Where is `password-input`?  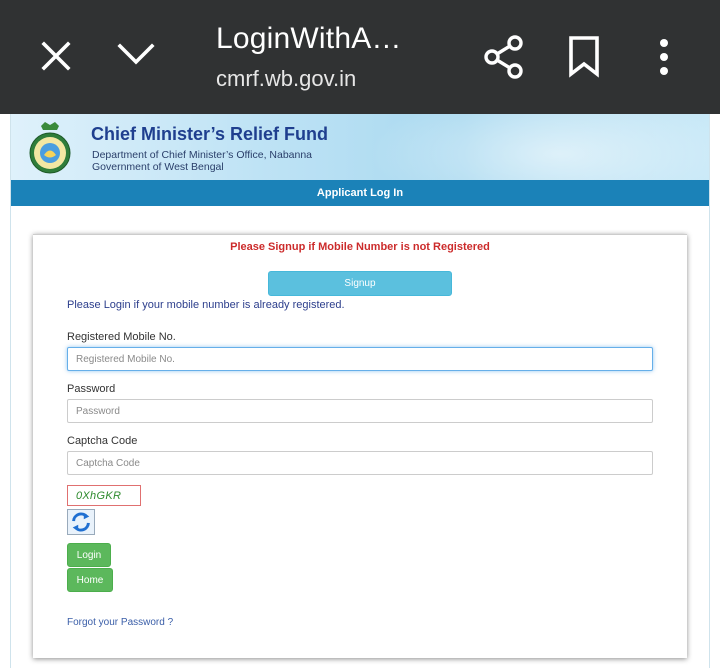
password-input is located at coordinates (360, 411).